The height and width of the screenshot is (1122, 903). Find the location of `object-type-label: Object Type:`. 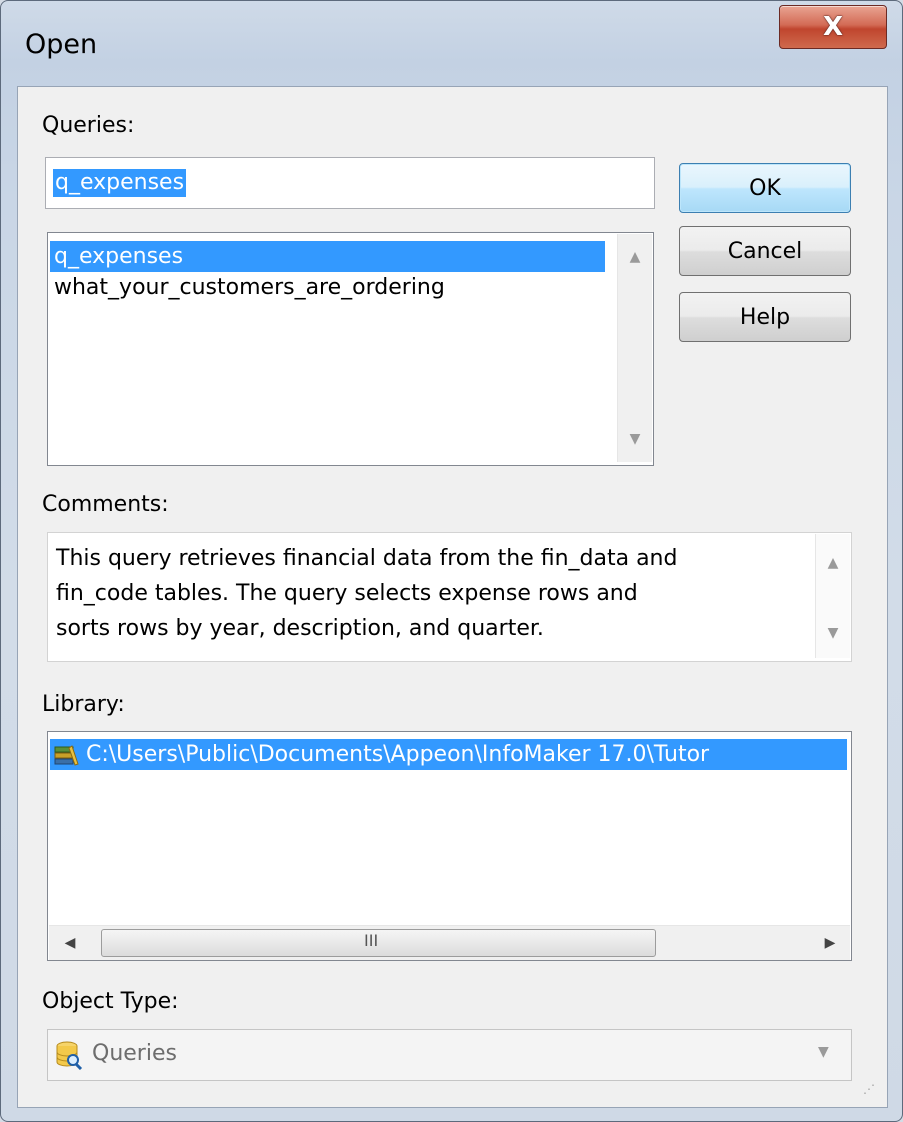

object-type-label: Object Type: is located at coordinates (110, 1001).